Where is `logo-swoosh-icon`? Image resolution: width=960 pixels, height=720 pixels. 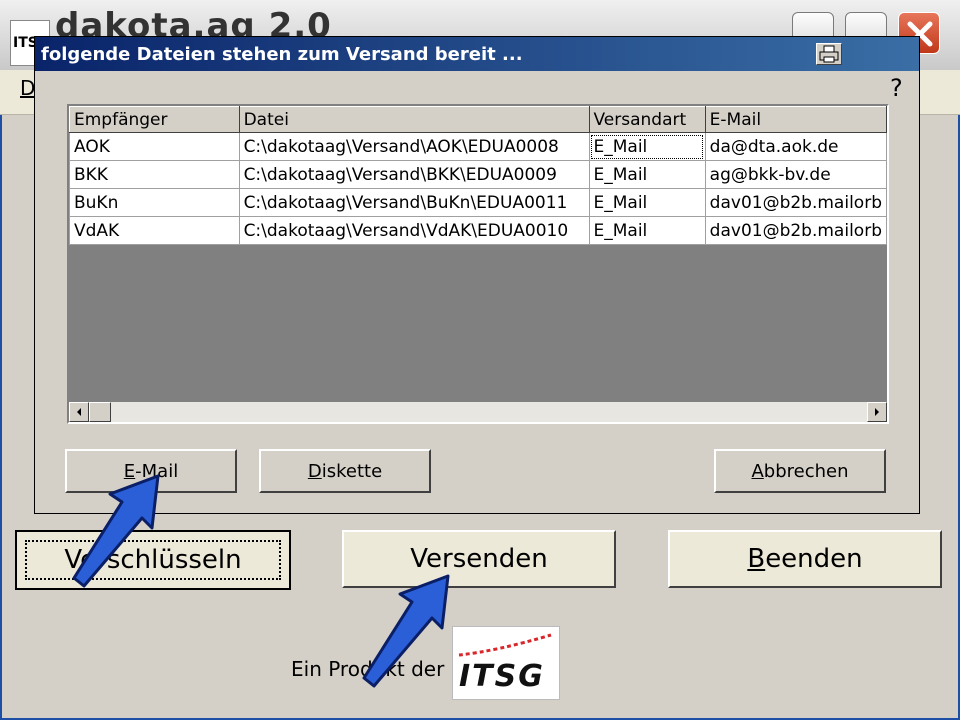
logo-swoosh-icon is located at coordinates (505, 645).